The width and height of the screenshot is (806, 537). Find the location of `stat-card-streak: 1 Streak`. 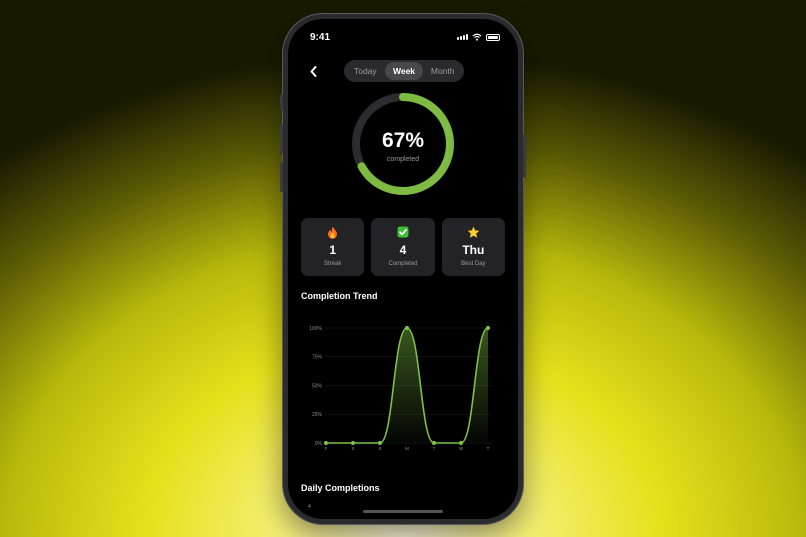

stat-card-streak: 1 Streak is located at coordinates (333, 247).